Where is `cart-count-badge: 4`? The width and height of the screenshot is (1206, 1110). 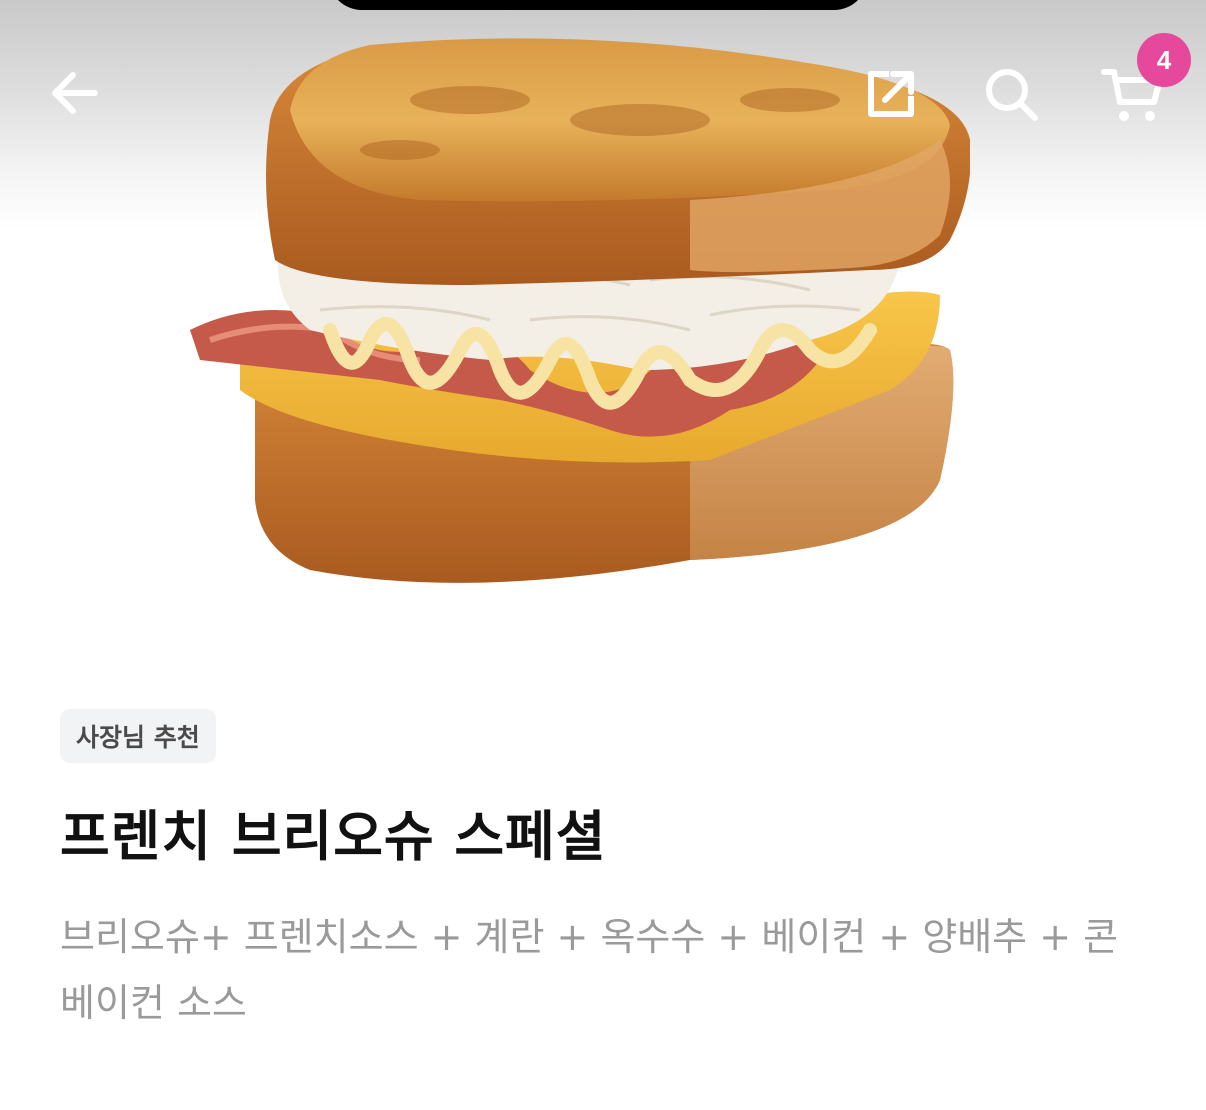
cart-count-badge: 4 is located at coordinates (1164, 60).